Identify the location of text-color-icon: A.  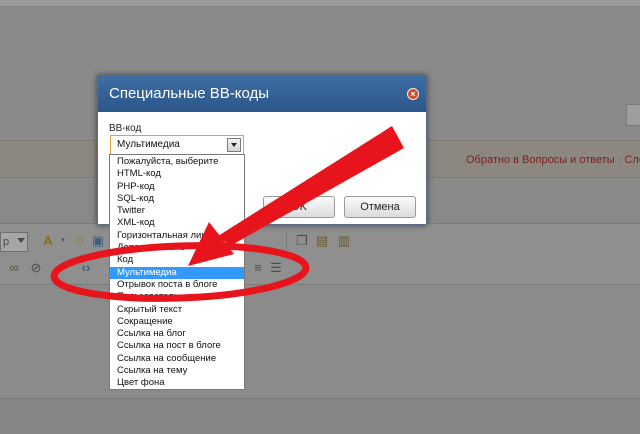
(48, 241).